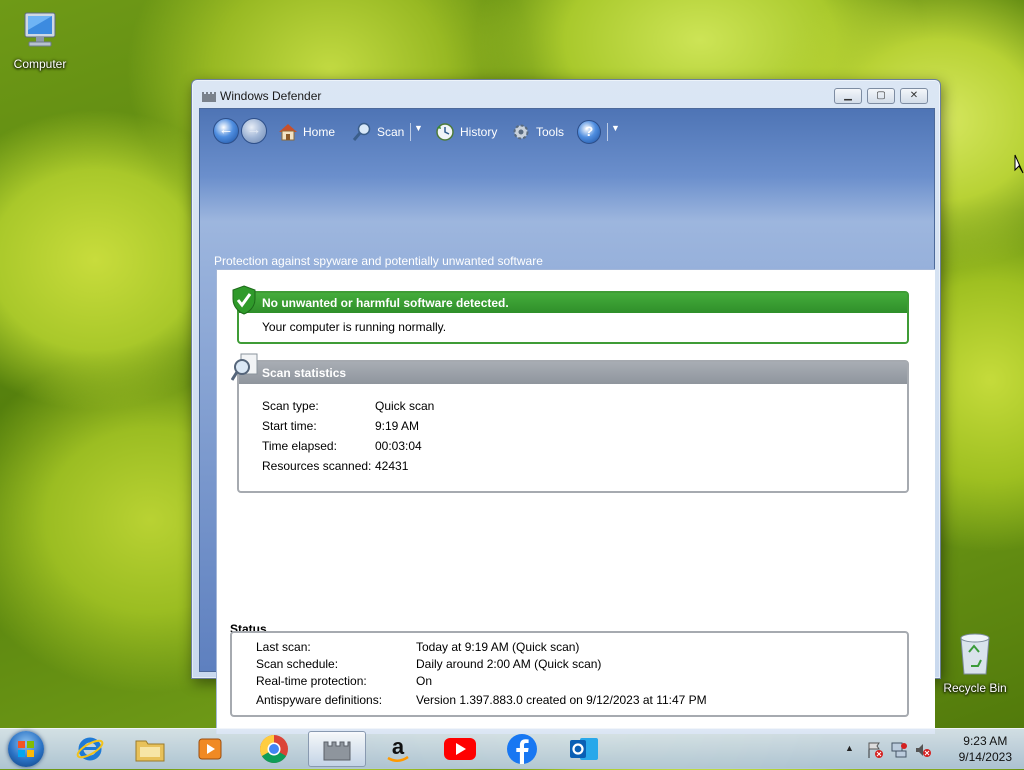 The width and height of the screenshot is (1024, 770). Describe the element at coordinates (985, 757) in the screenshot. I see `clock-date: 9/14/2023` at that location.